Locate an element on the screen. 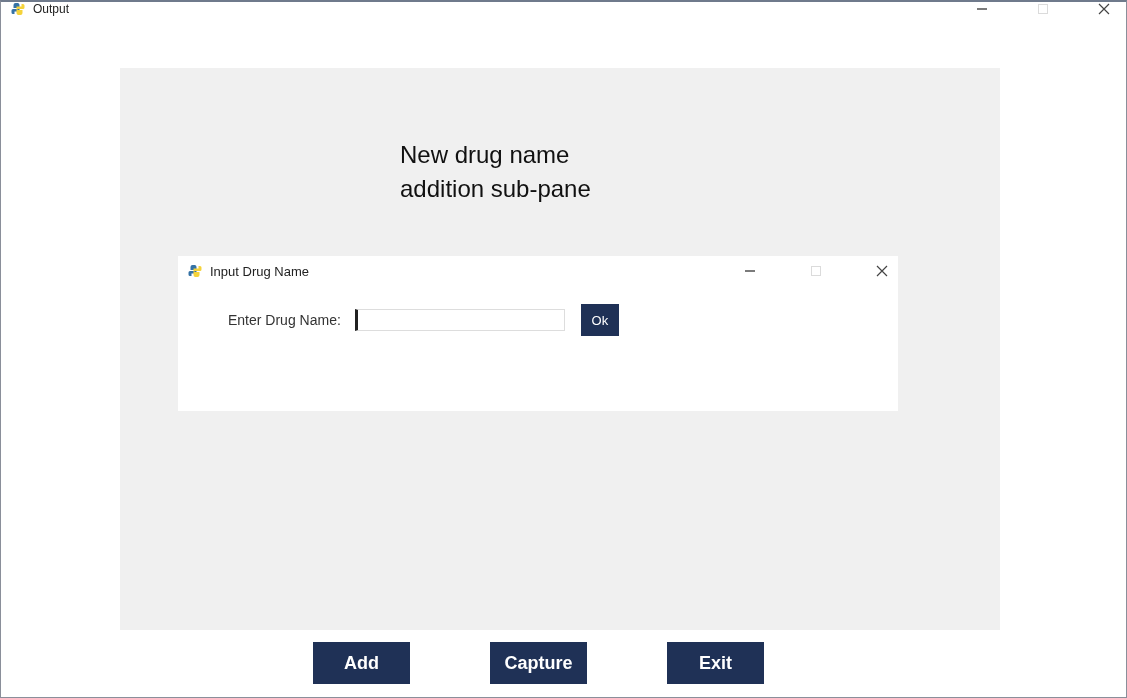  action-button: Add is located at coordinates (361, 663).